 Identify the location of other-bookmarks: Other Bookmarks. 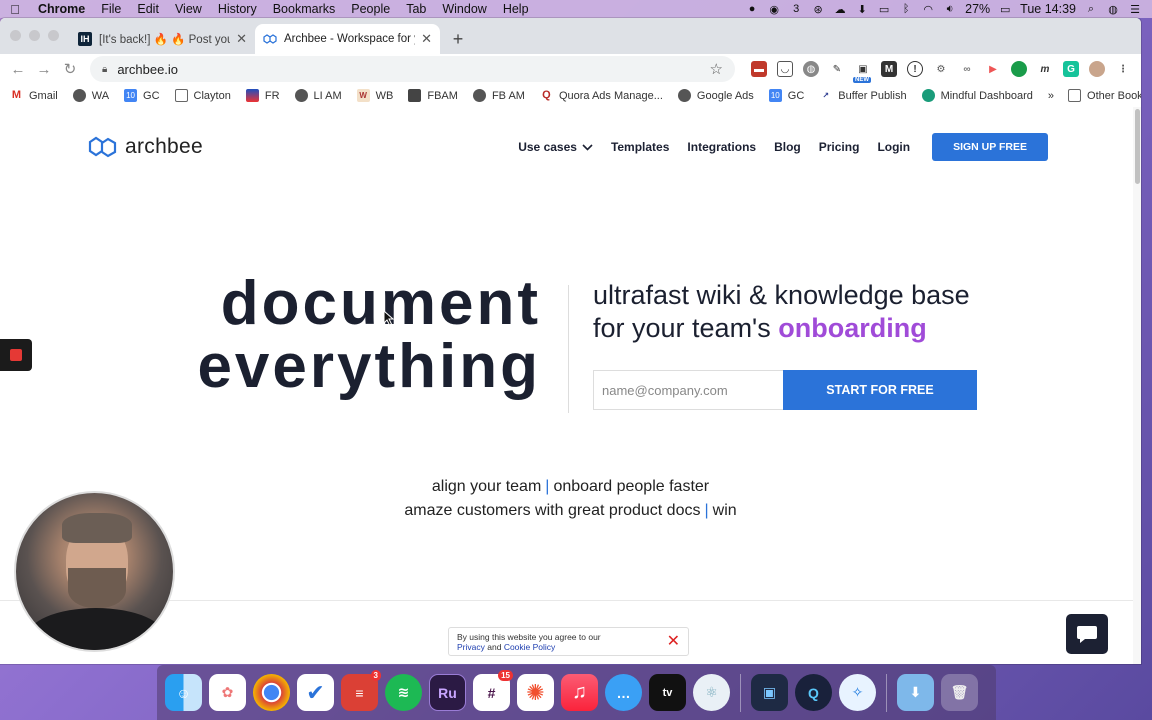
(1104, 95).